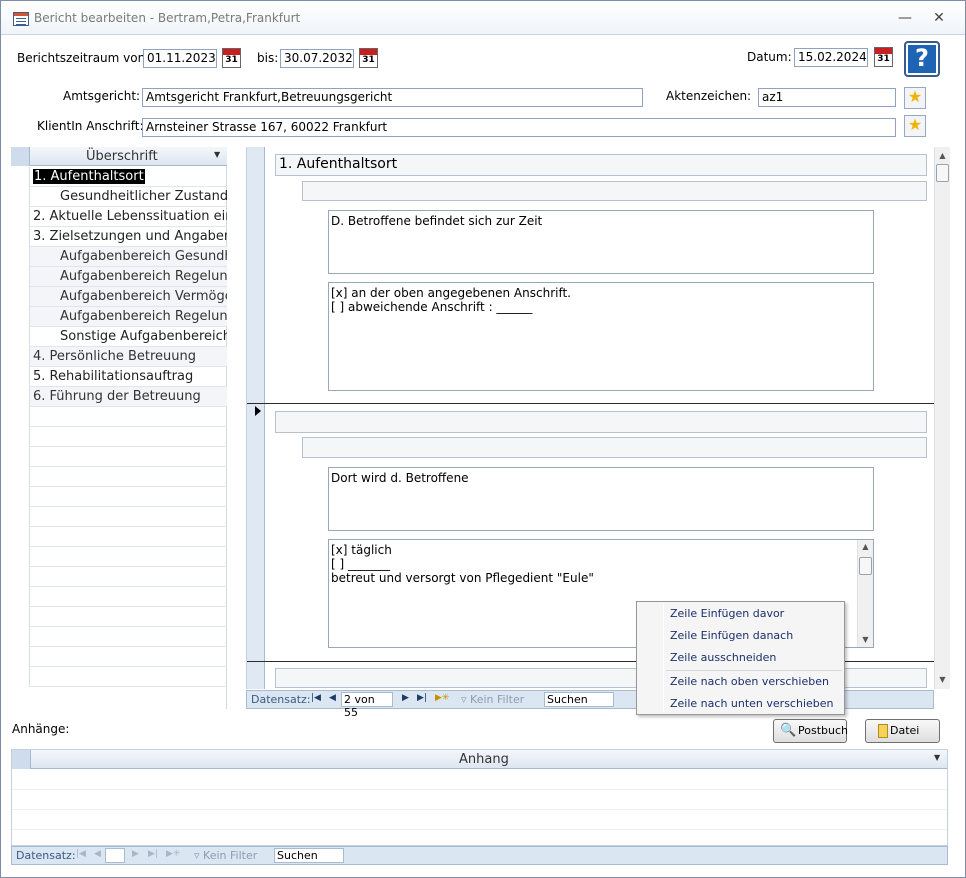  Describe the element at coordinates (119, 237) in the screenshot. I see `list-item: 3. Zielsetzungen und Angaben z` at that location.